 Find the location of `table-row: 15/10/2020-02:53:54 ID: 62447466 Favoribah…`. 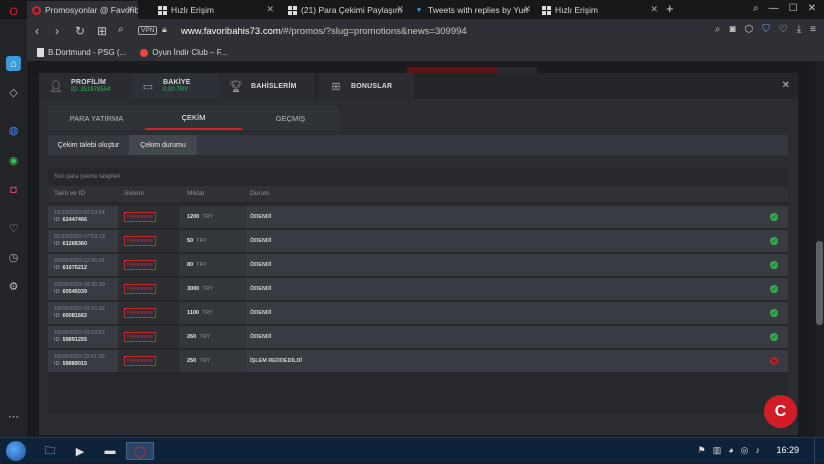

table-row: 15/10/2020-02:53:54 ID: 62447466 Favoribah… is located at coordinates (418, 217).